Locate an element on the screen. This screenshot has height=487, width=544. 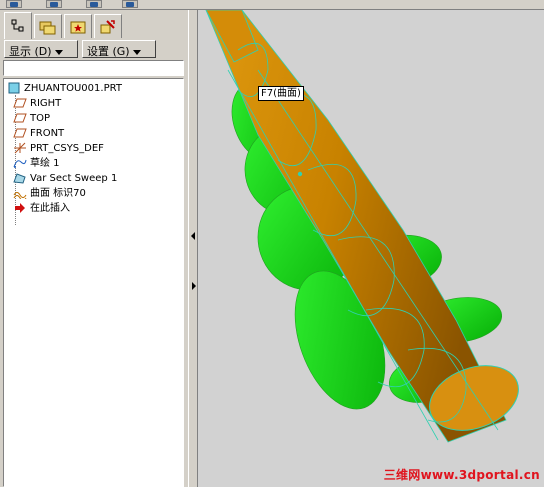
feature-tooltip: F7(曲面) is located at coordinates (281, 93).